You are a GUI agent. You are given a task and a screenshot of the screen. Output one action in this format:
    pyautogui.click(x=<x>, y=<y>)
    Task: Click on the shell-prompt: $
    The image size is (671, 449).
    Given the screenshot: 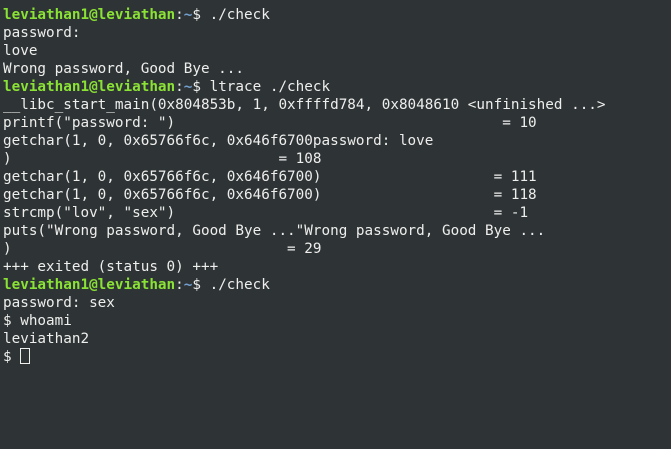 What is the action you would take?
    pyautogui.click(x=12, y=357)
    